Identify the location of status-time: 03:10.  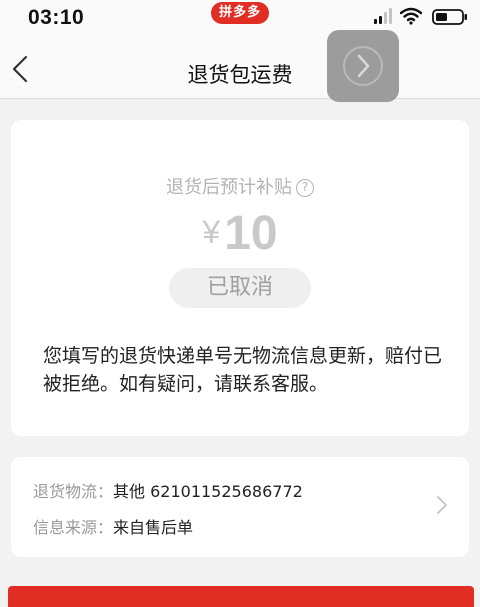
(56, 17).